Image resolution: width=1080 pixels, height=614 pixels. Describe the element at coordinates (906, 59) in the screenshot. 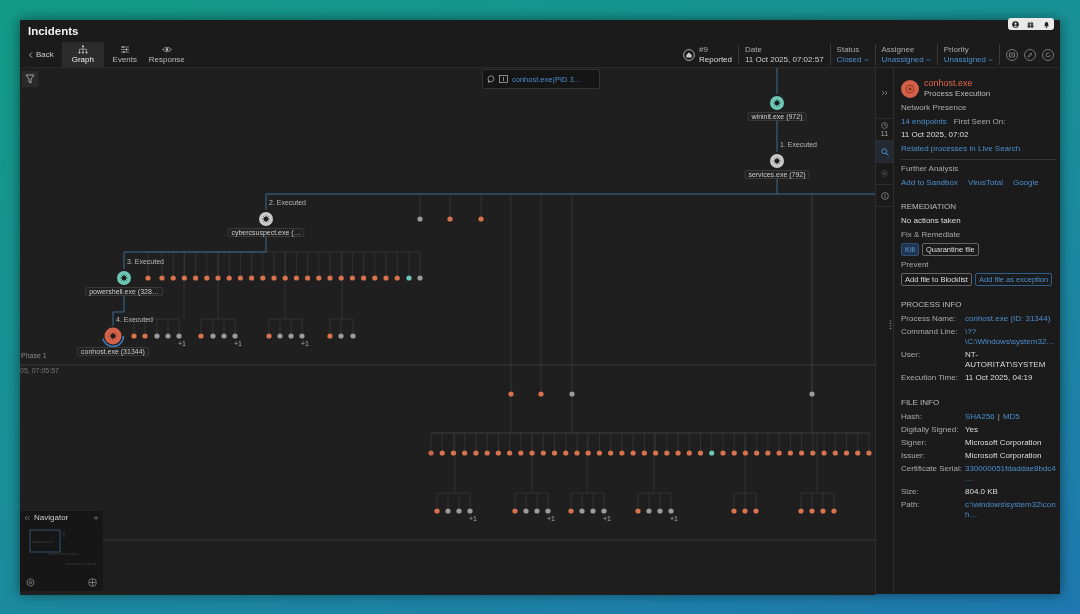

I see `field-dropdown: Unassigned` at that location.